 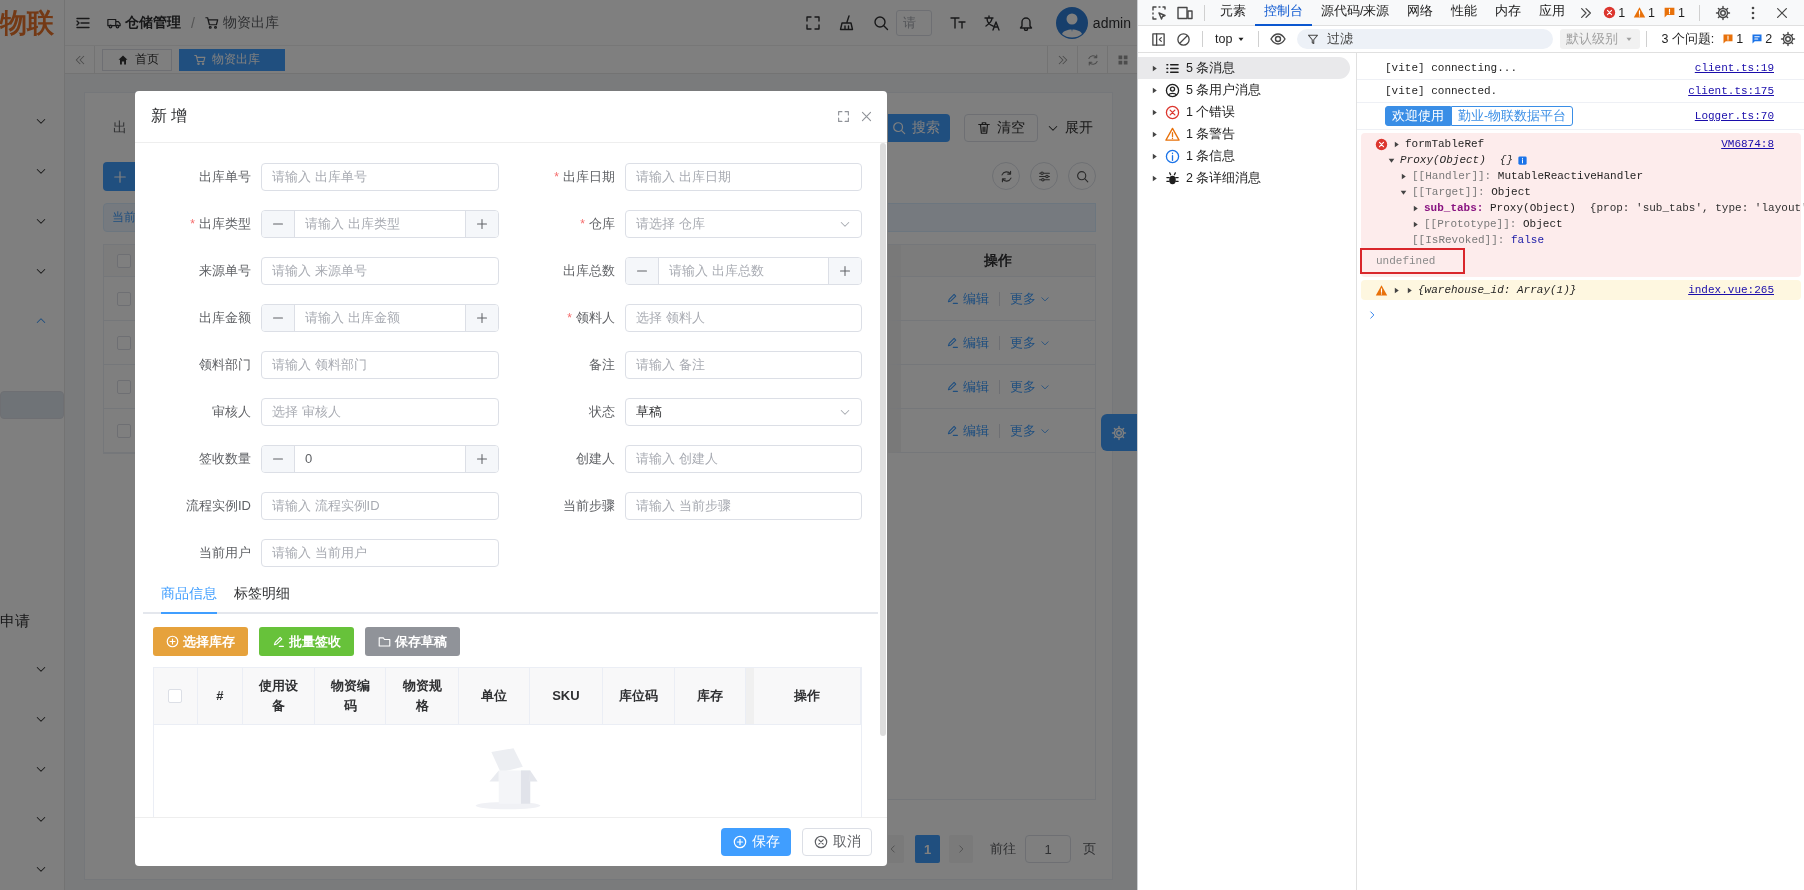 What do you see at coordinates (1025, 22) in the screenshot?
I see `bell-icon` at bounding box center [1025, 22].